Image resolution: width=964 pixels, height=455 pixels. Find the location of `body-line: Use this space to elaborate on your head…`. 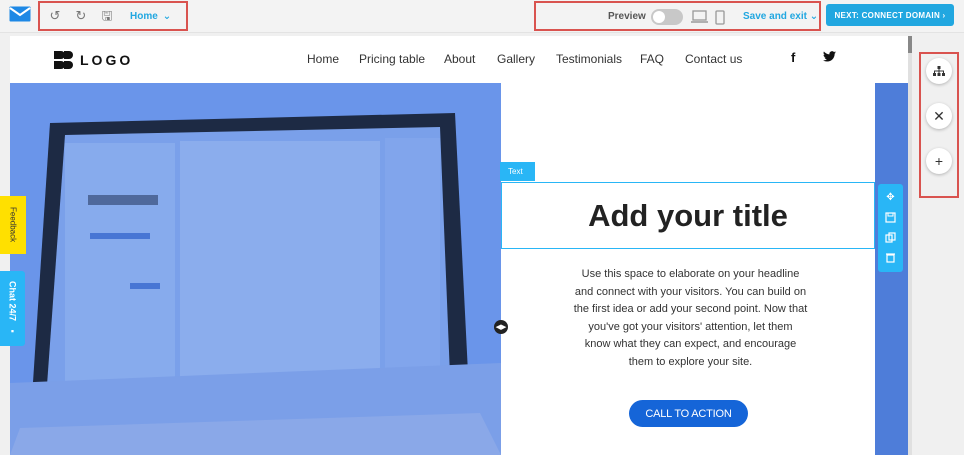

body-line: Use this space to elaborate on your head… is located at coordinates (690, 274).